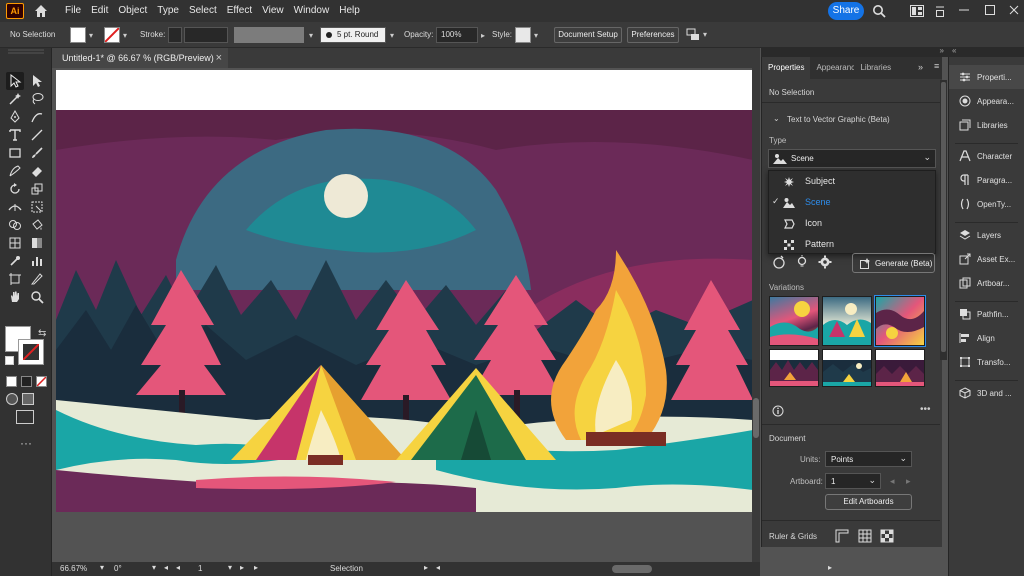  Describe the element at coordinates (830, 567) in the screenshot. I see `scroll-right-icon: ▸` at that location.